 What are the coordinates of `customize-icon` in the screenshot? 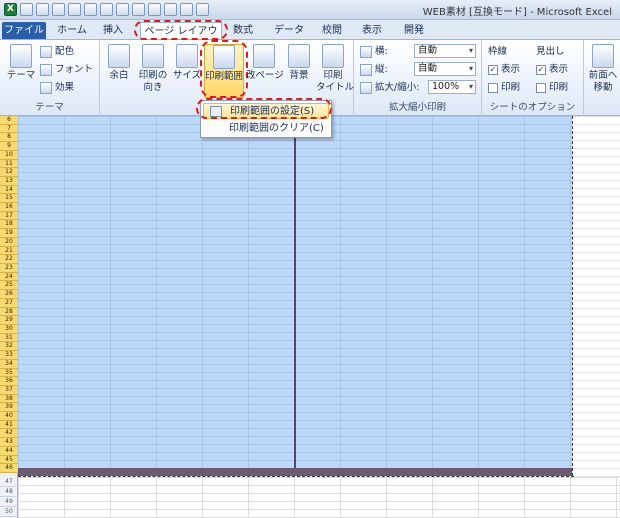 It's located at (202, 9).